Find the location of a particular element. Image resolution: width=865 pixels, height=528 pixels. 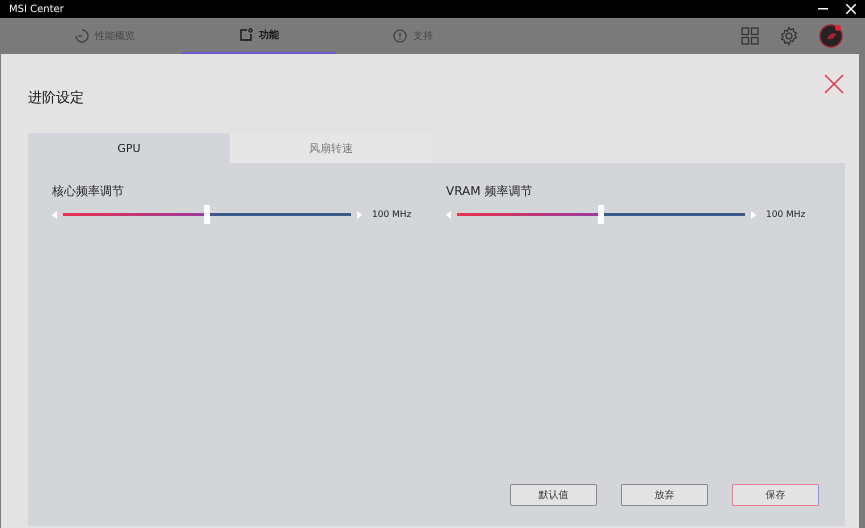

minimize-icon is located at coordinates (823, 9).